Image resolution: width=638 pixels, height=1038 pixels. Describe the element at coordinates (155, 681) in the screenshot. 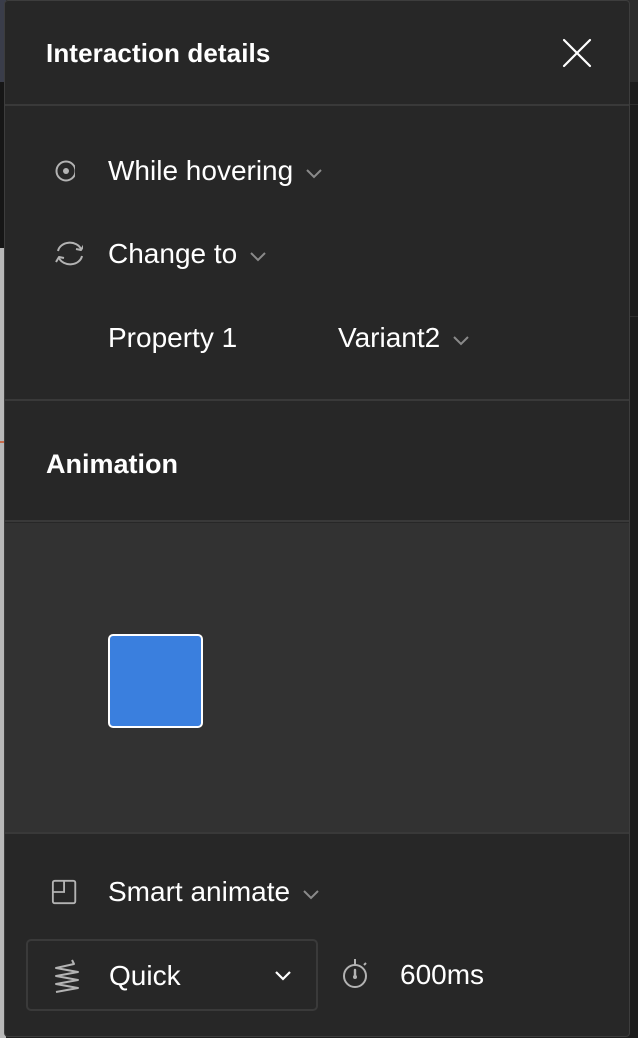

I see `preview-layer-square` at that location.